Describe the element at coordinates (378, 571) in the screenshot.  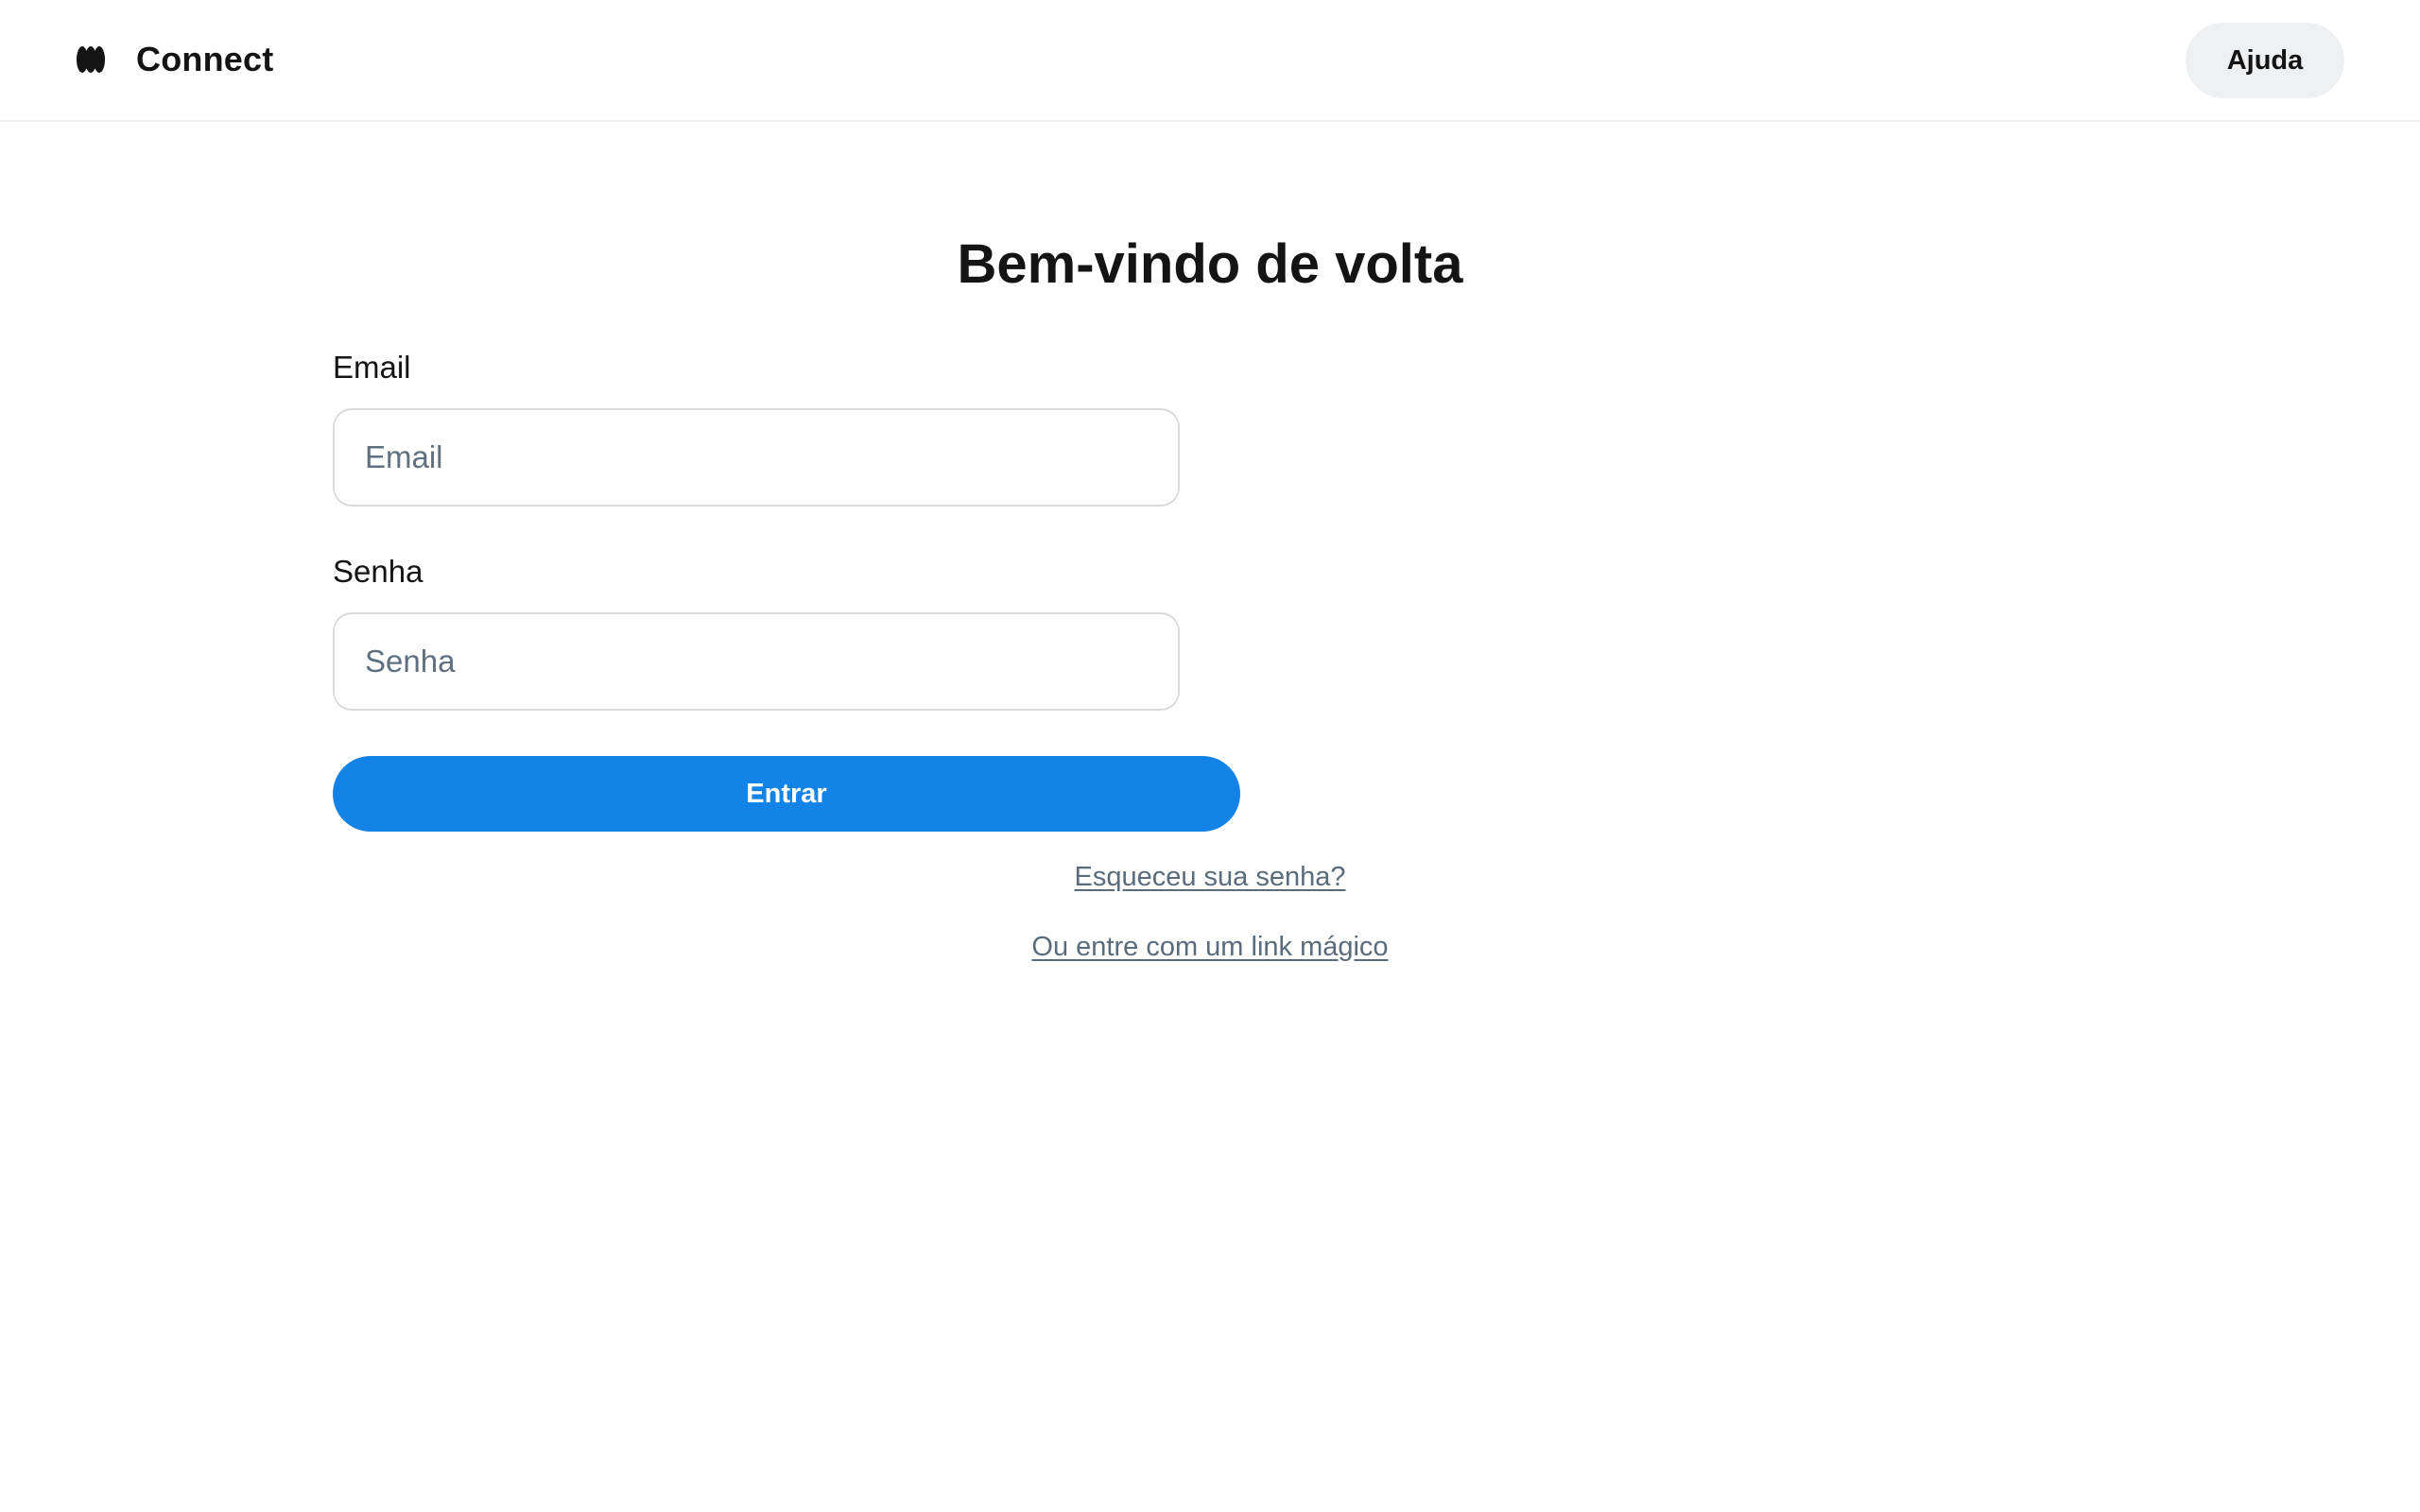
I see `password-label: Senha` at that location.